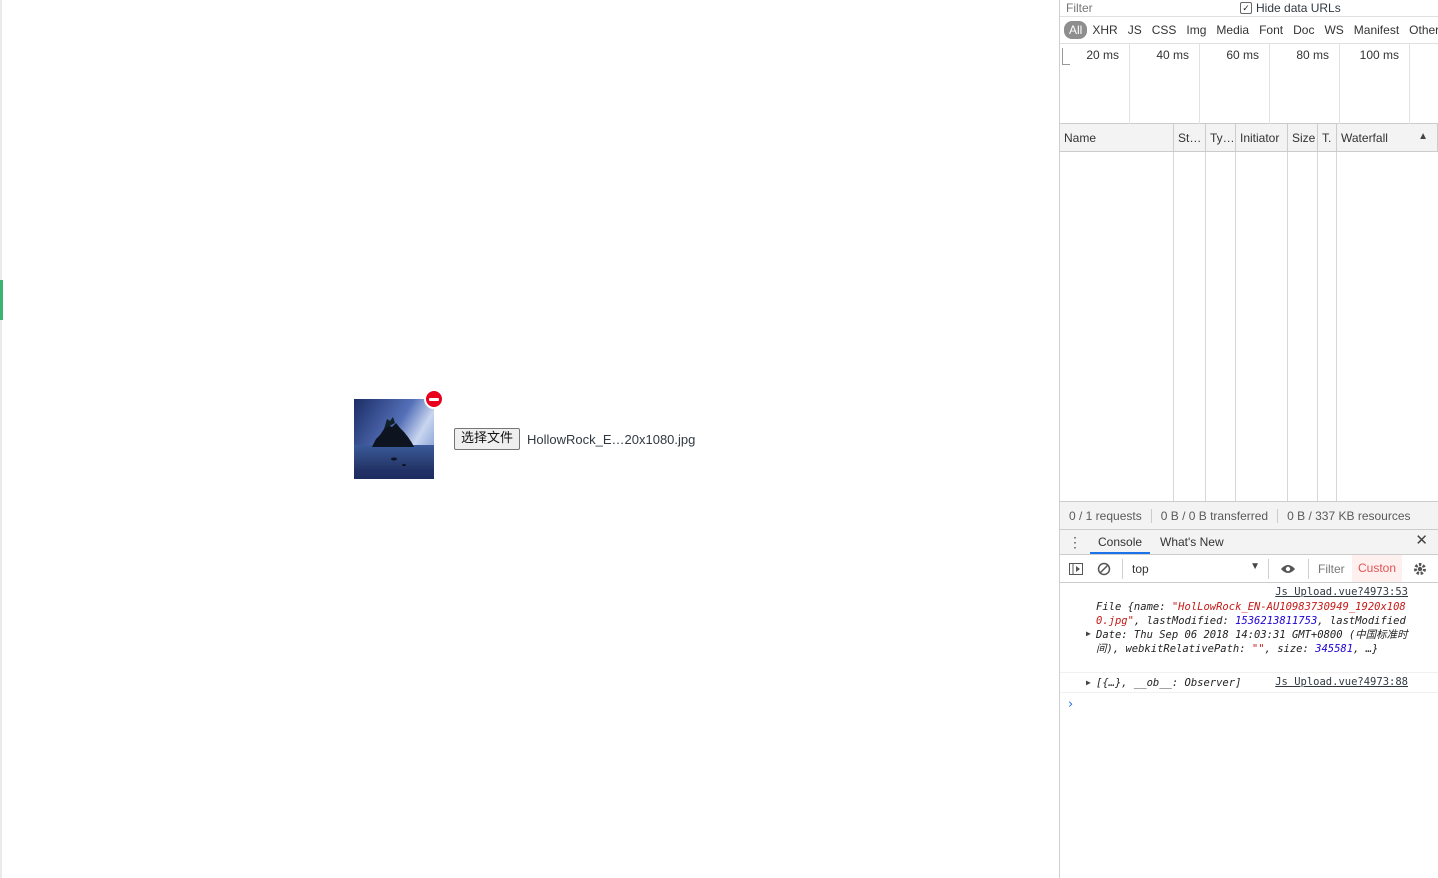  I want to click on type-filter-manifest: Manifest, so click(1376, 30).